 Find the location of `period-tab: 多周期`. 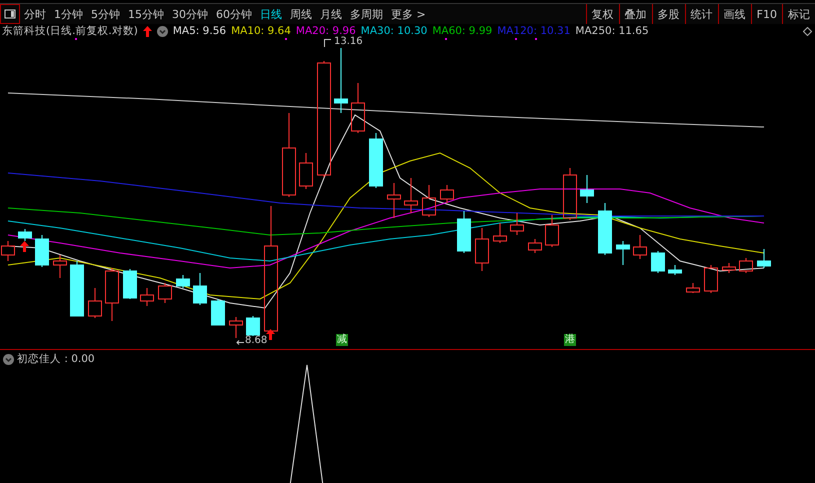

period-tab: 多周期 is located at coordinates (366, 14).